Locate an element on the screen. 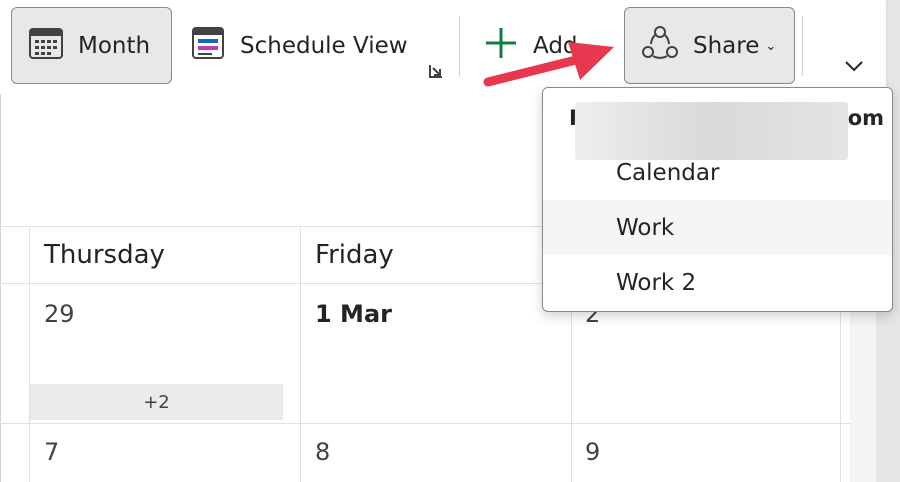 This screenshot has width=900, height=482. share-menu-item-work-2: Work 2 is located at coordinates (717, 282).